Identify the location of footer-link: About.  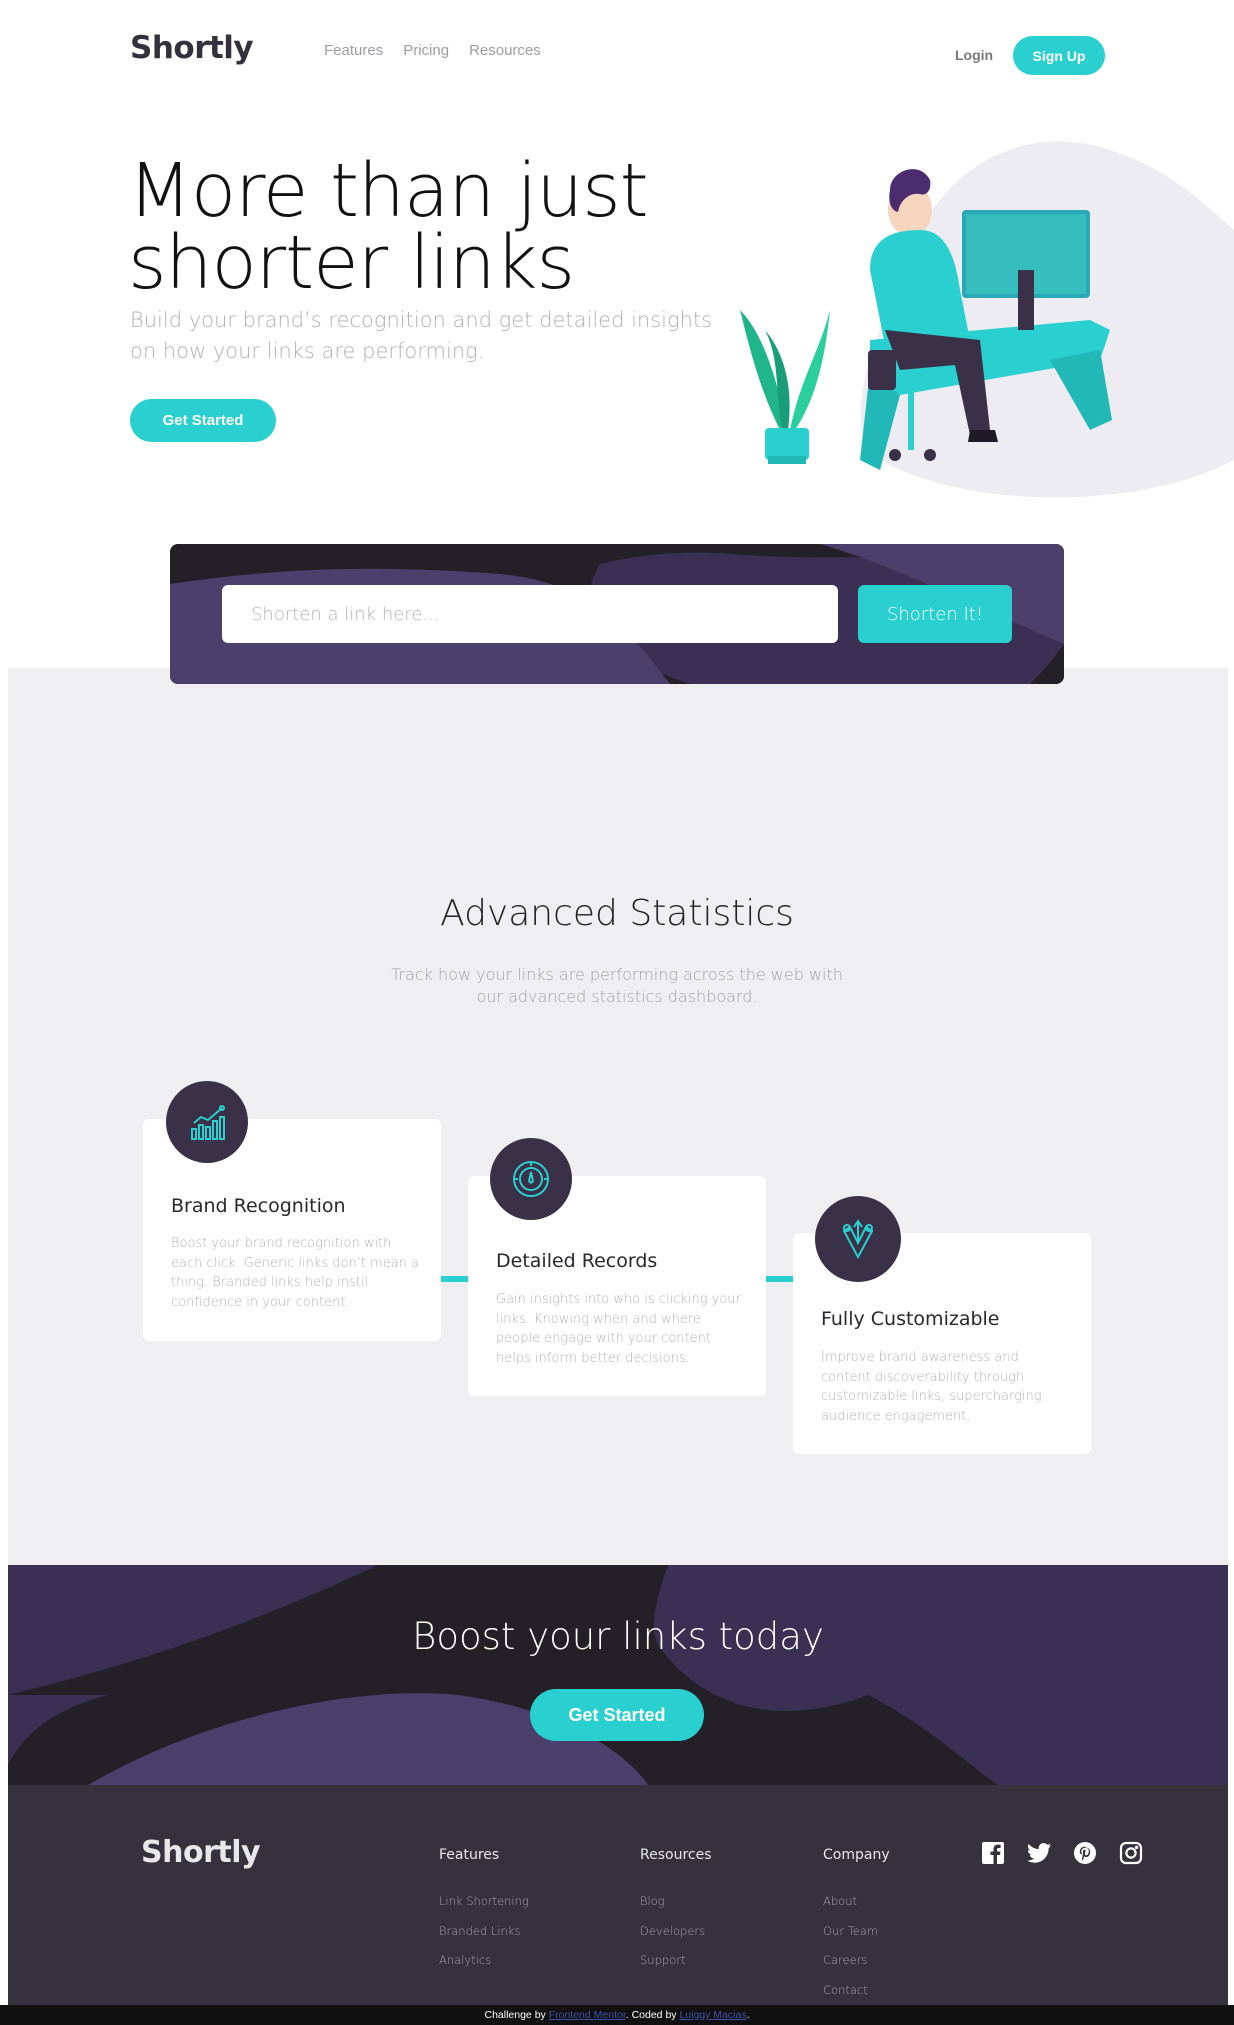
(856, 1902).